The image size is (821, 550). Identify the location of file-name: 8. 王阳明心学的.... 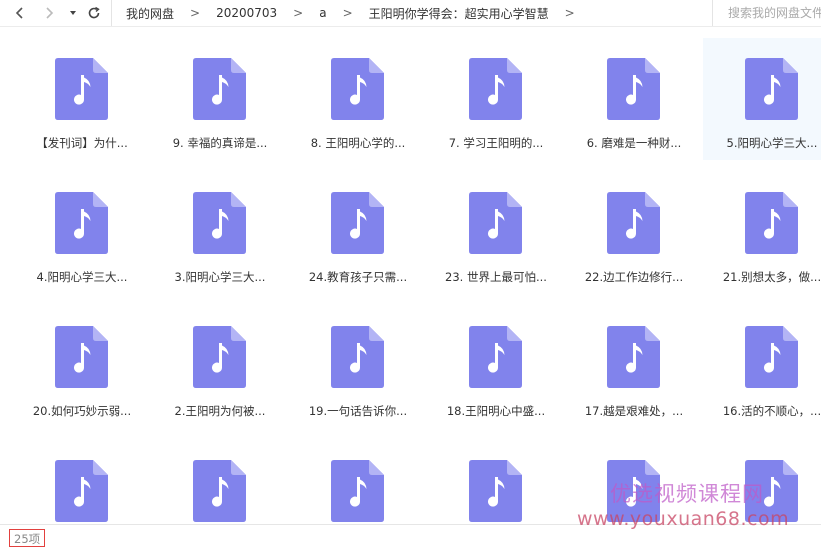
(358, 143).